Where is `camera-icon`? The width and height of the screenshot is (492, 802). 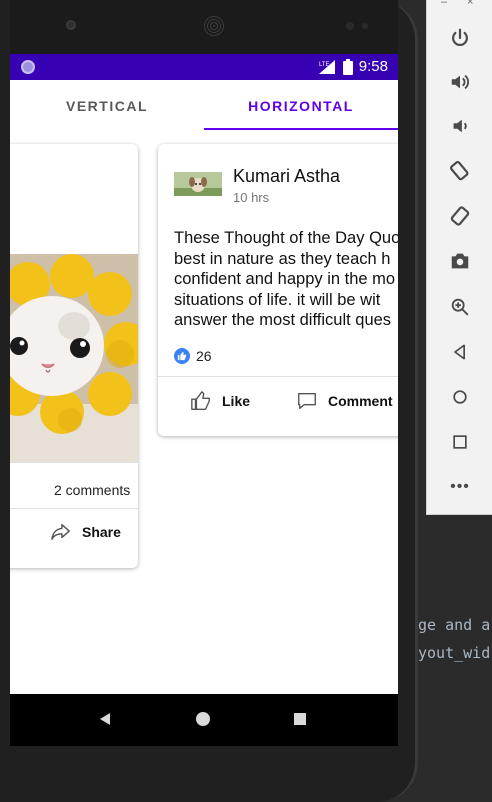
camera-icon is located at coordinates (460, 261).